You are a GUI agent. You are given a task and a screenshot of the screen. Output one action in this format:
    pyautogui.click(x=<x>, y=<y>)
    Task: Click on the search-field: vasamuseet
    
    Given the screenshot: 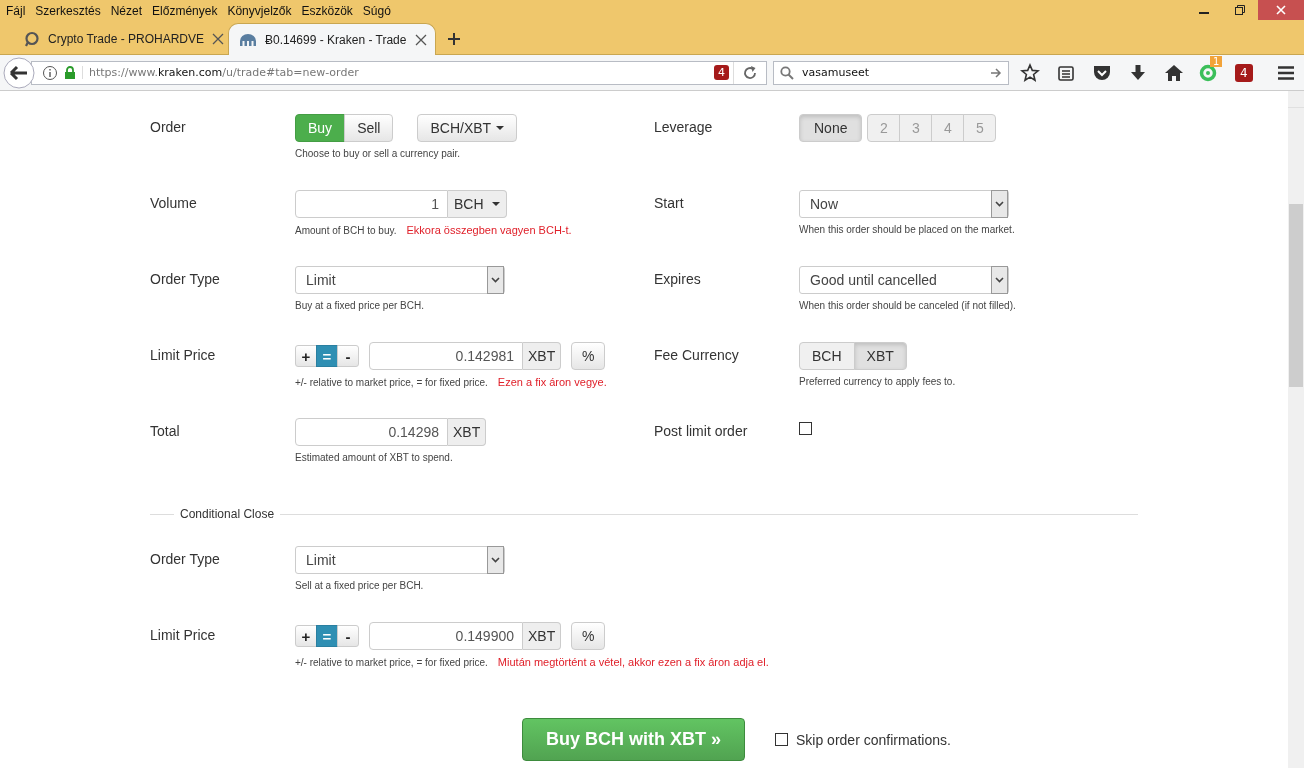 What is the action you would take?
    pyautogui.click(x=891, y=72)
    